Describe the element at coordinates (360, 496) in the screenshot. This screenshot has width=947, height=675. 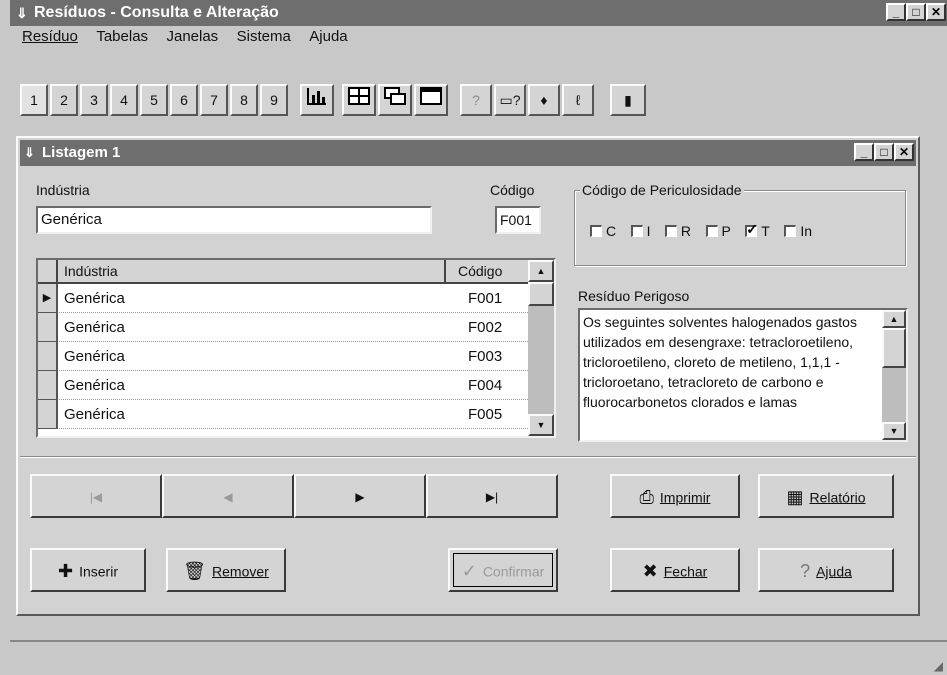
I see `nav-next-button: ▶` at that location.